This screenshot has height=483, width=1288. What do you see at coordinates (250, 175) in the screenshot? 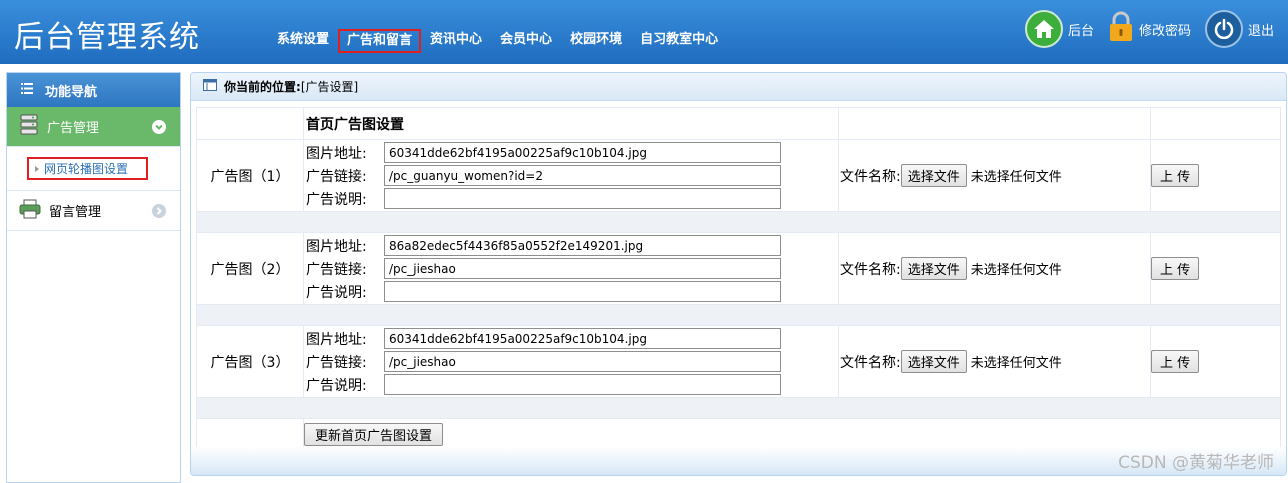
I see `ad-label: 广告图（1）` at bounding box center [250, 175].